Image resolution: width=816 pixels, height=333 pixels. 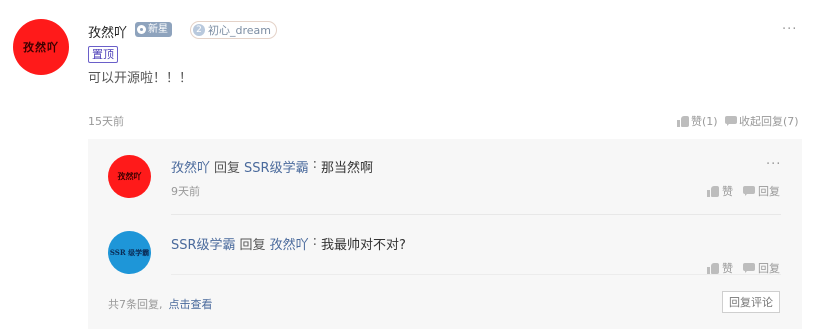 I want to click on reply-target: 孜然吖, so click(x=289, y=243).